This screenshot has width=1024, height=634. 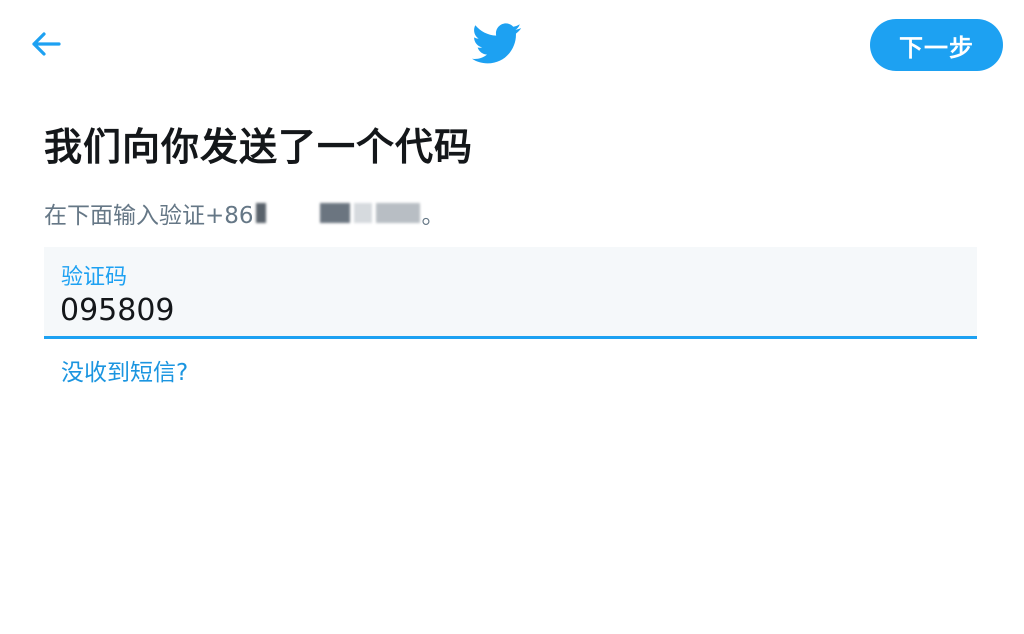 I want to click on field-label: 验证码, so click(x=94, y=277).